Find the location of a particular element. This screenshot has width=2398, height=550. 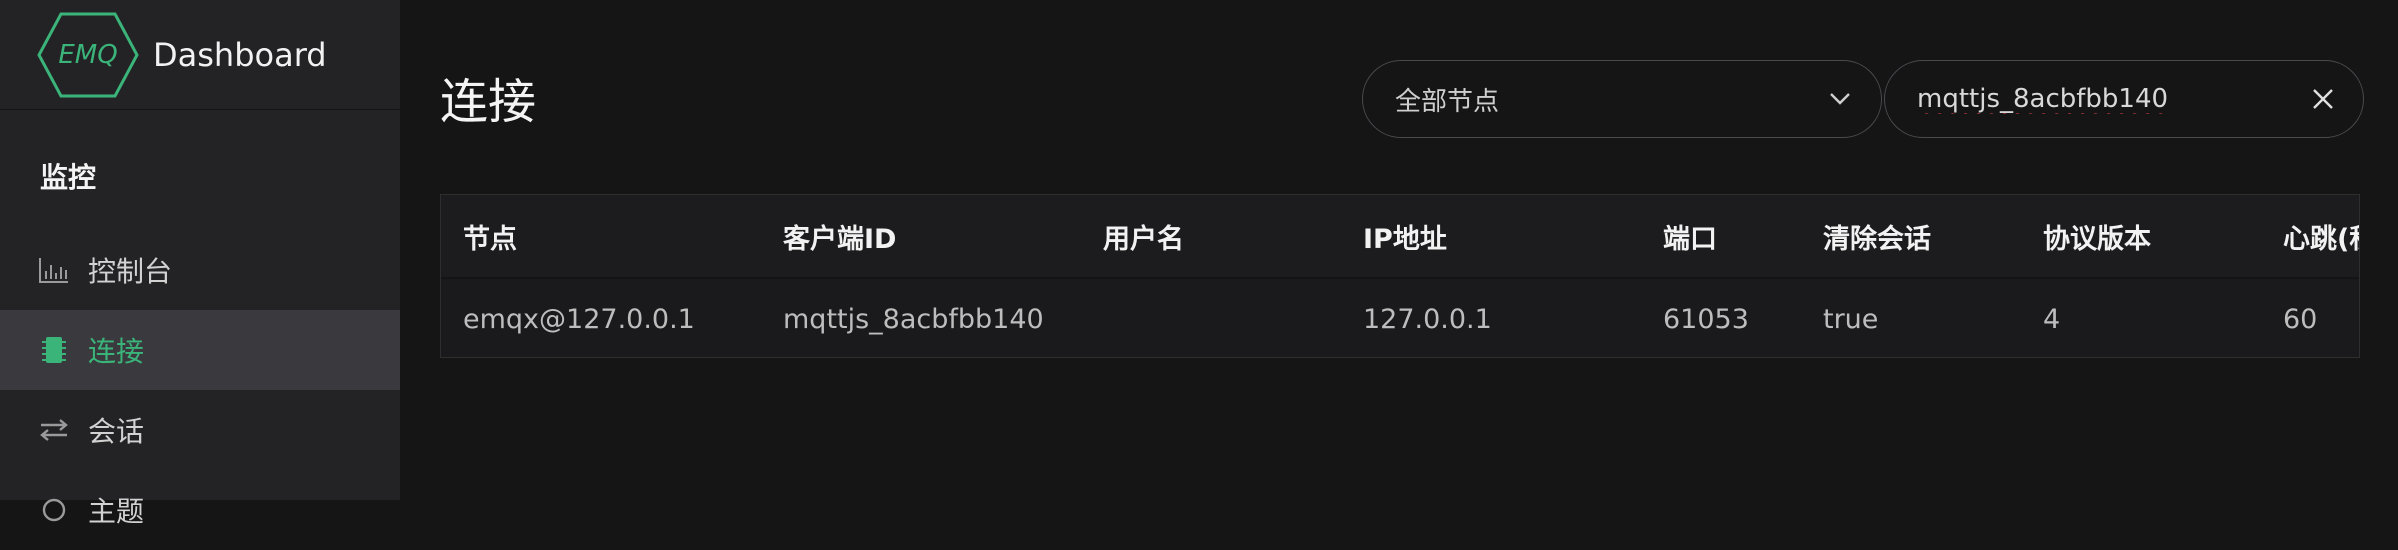

sidebar-item-topics: 主题 is located at coordinates (200, 510).